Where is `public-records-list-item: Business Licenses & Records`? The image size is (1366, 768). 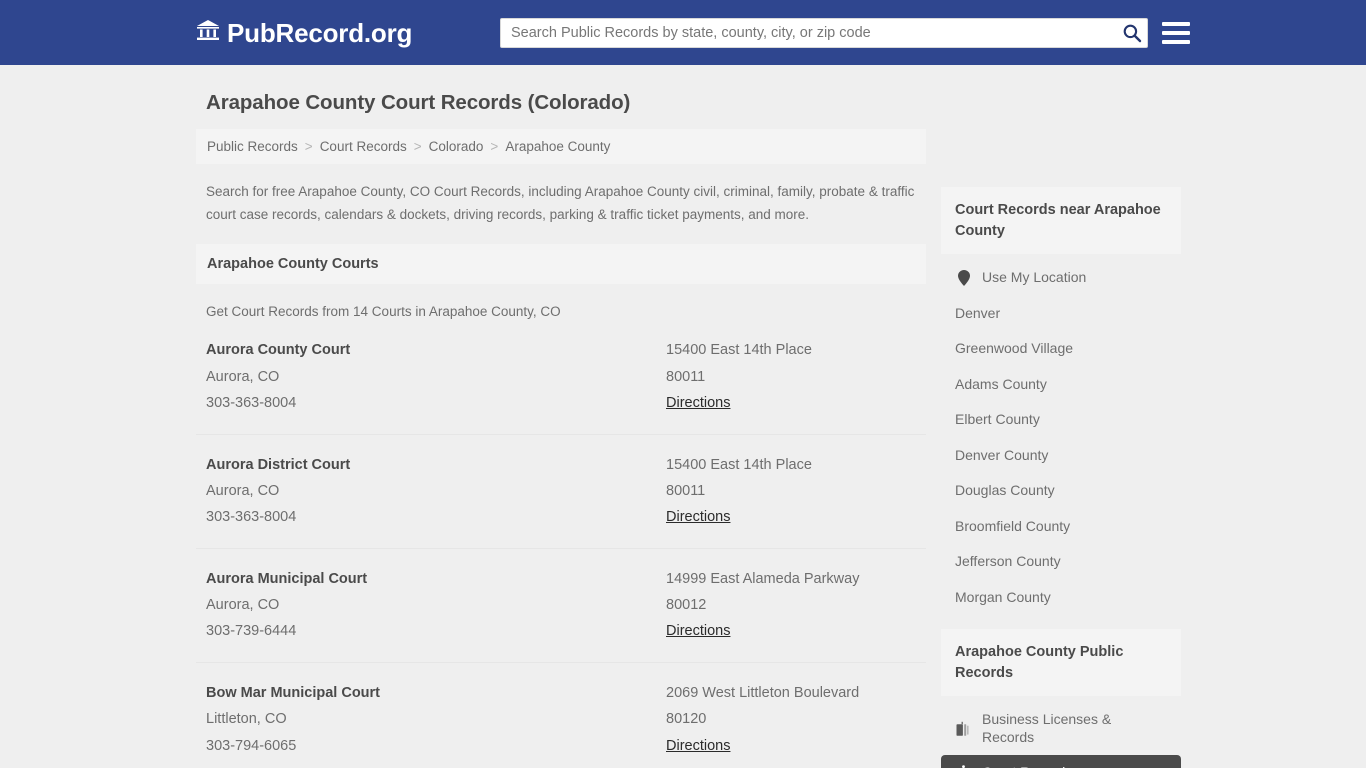 public-records-list-item: Business Licenses & Records is located at coordinates (1061, 728).